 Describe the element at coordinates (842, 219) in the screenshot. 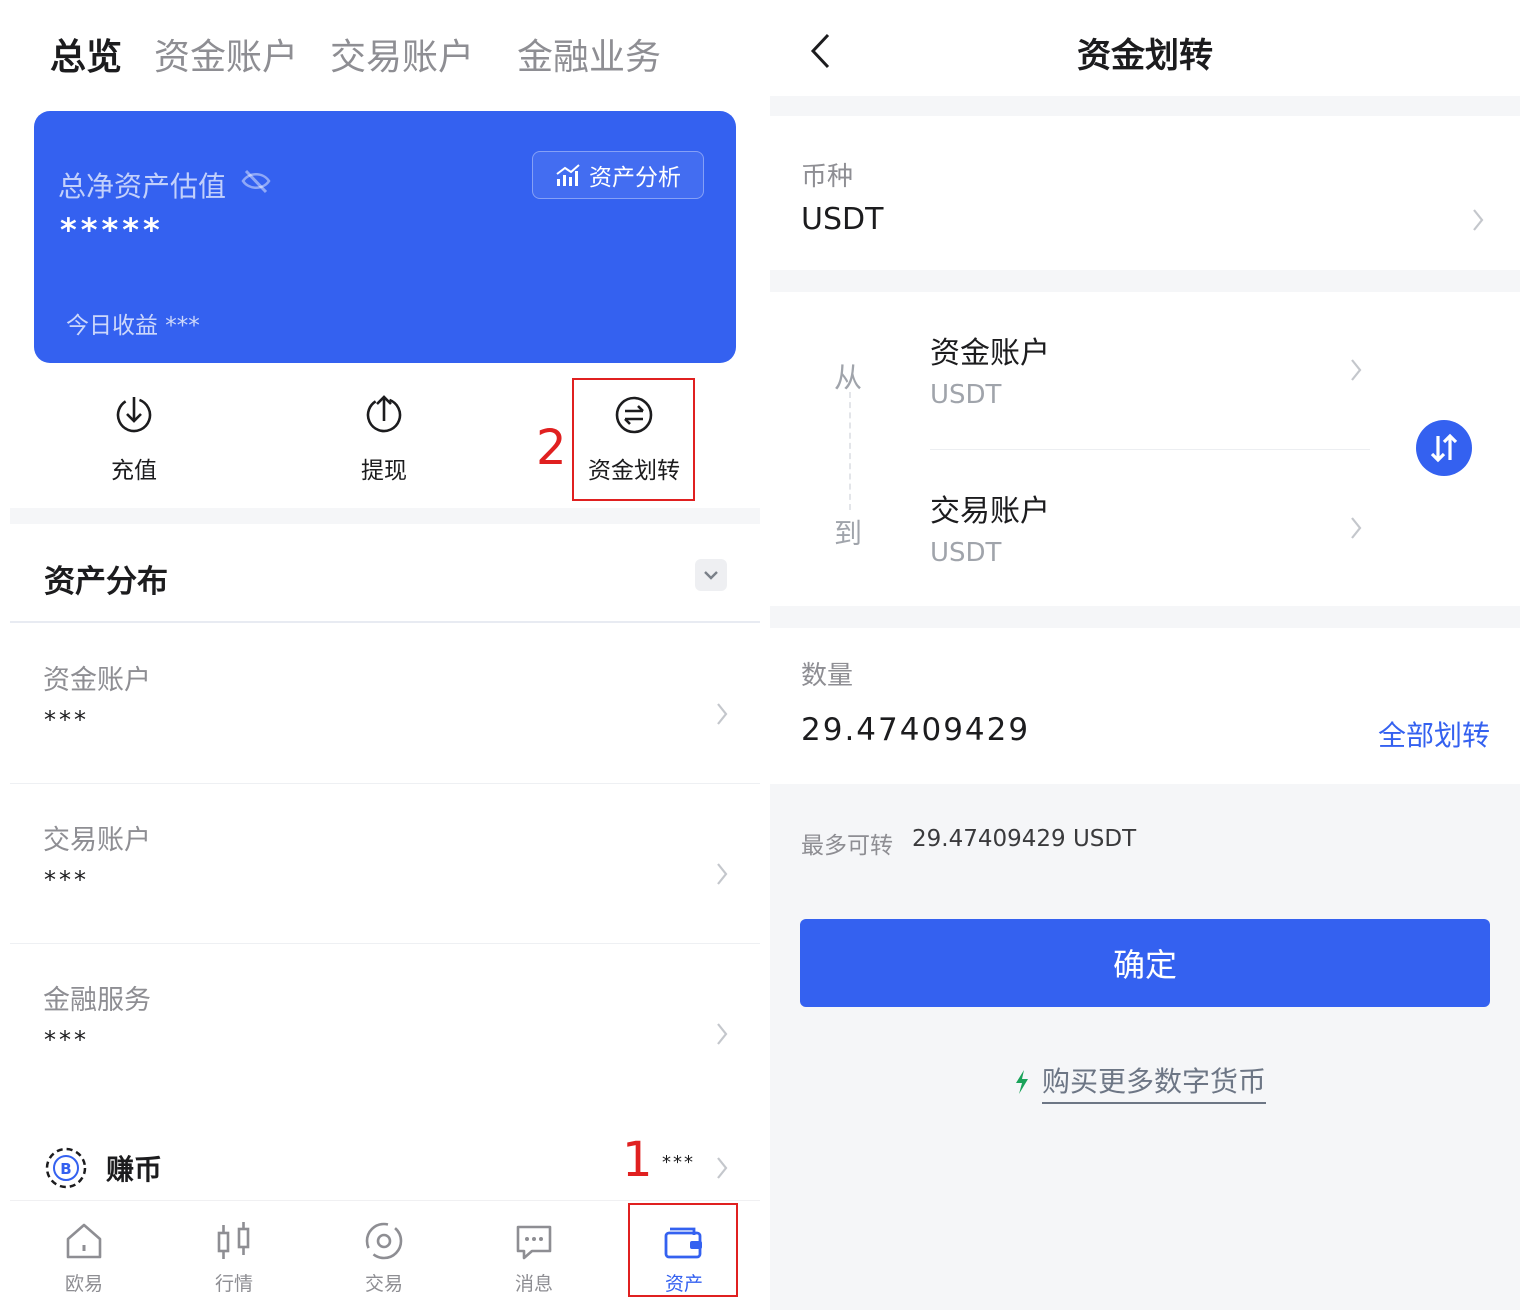

I see `coin-value: USDT` at that location.